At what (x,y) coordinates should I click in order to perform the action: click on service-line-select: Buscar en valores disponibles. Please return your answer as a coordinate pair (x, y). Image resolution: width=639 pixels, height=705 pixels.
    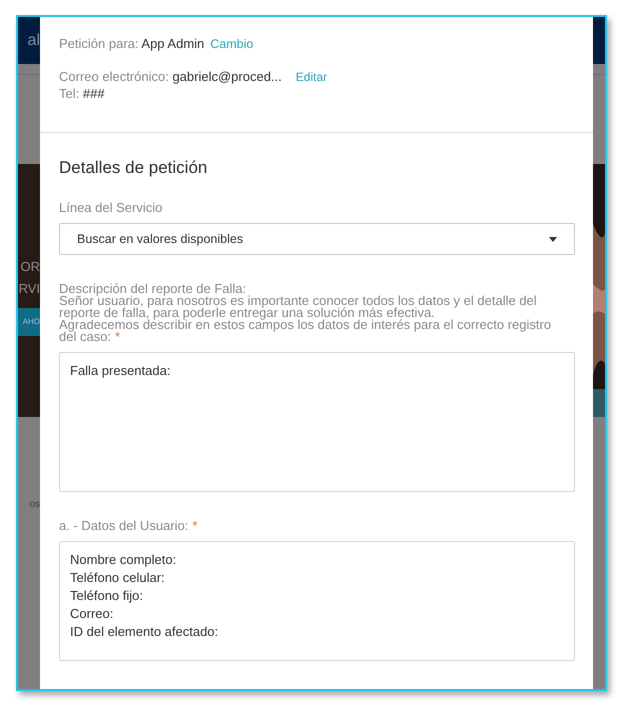
    Looking at the image, I should click on (317, 239).